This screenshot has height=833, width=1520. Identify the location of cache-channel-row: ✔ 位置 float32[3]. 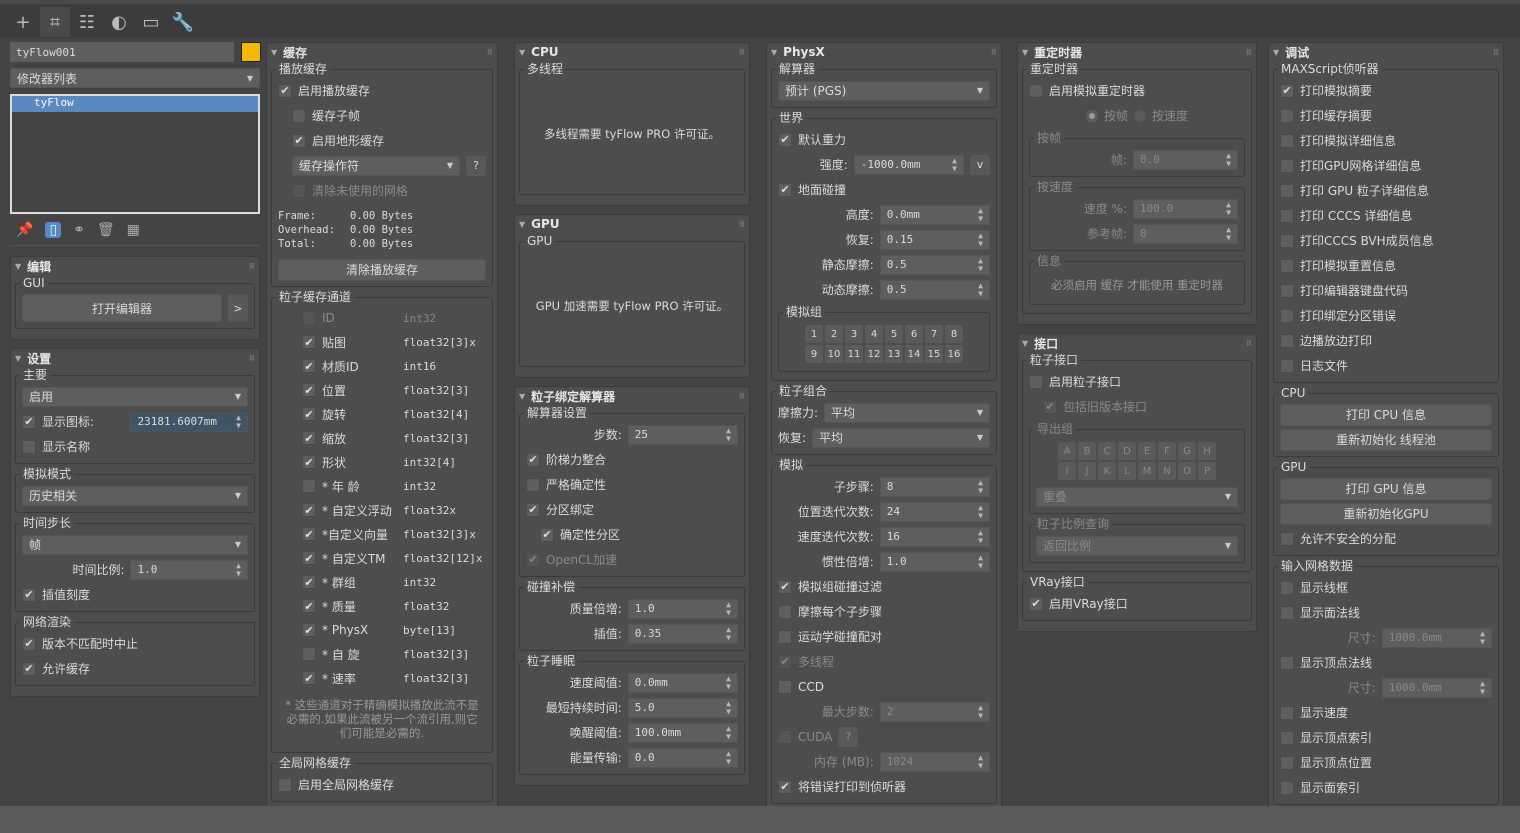
(382, 390).